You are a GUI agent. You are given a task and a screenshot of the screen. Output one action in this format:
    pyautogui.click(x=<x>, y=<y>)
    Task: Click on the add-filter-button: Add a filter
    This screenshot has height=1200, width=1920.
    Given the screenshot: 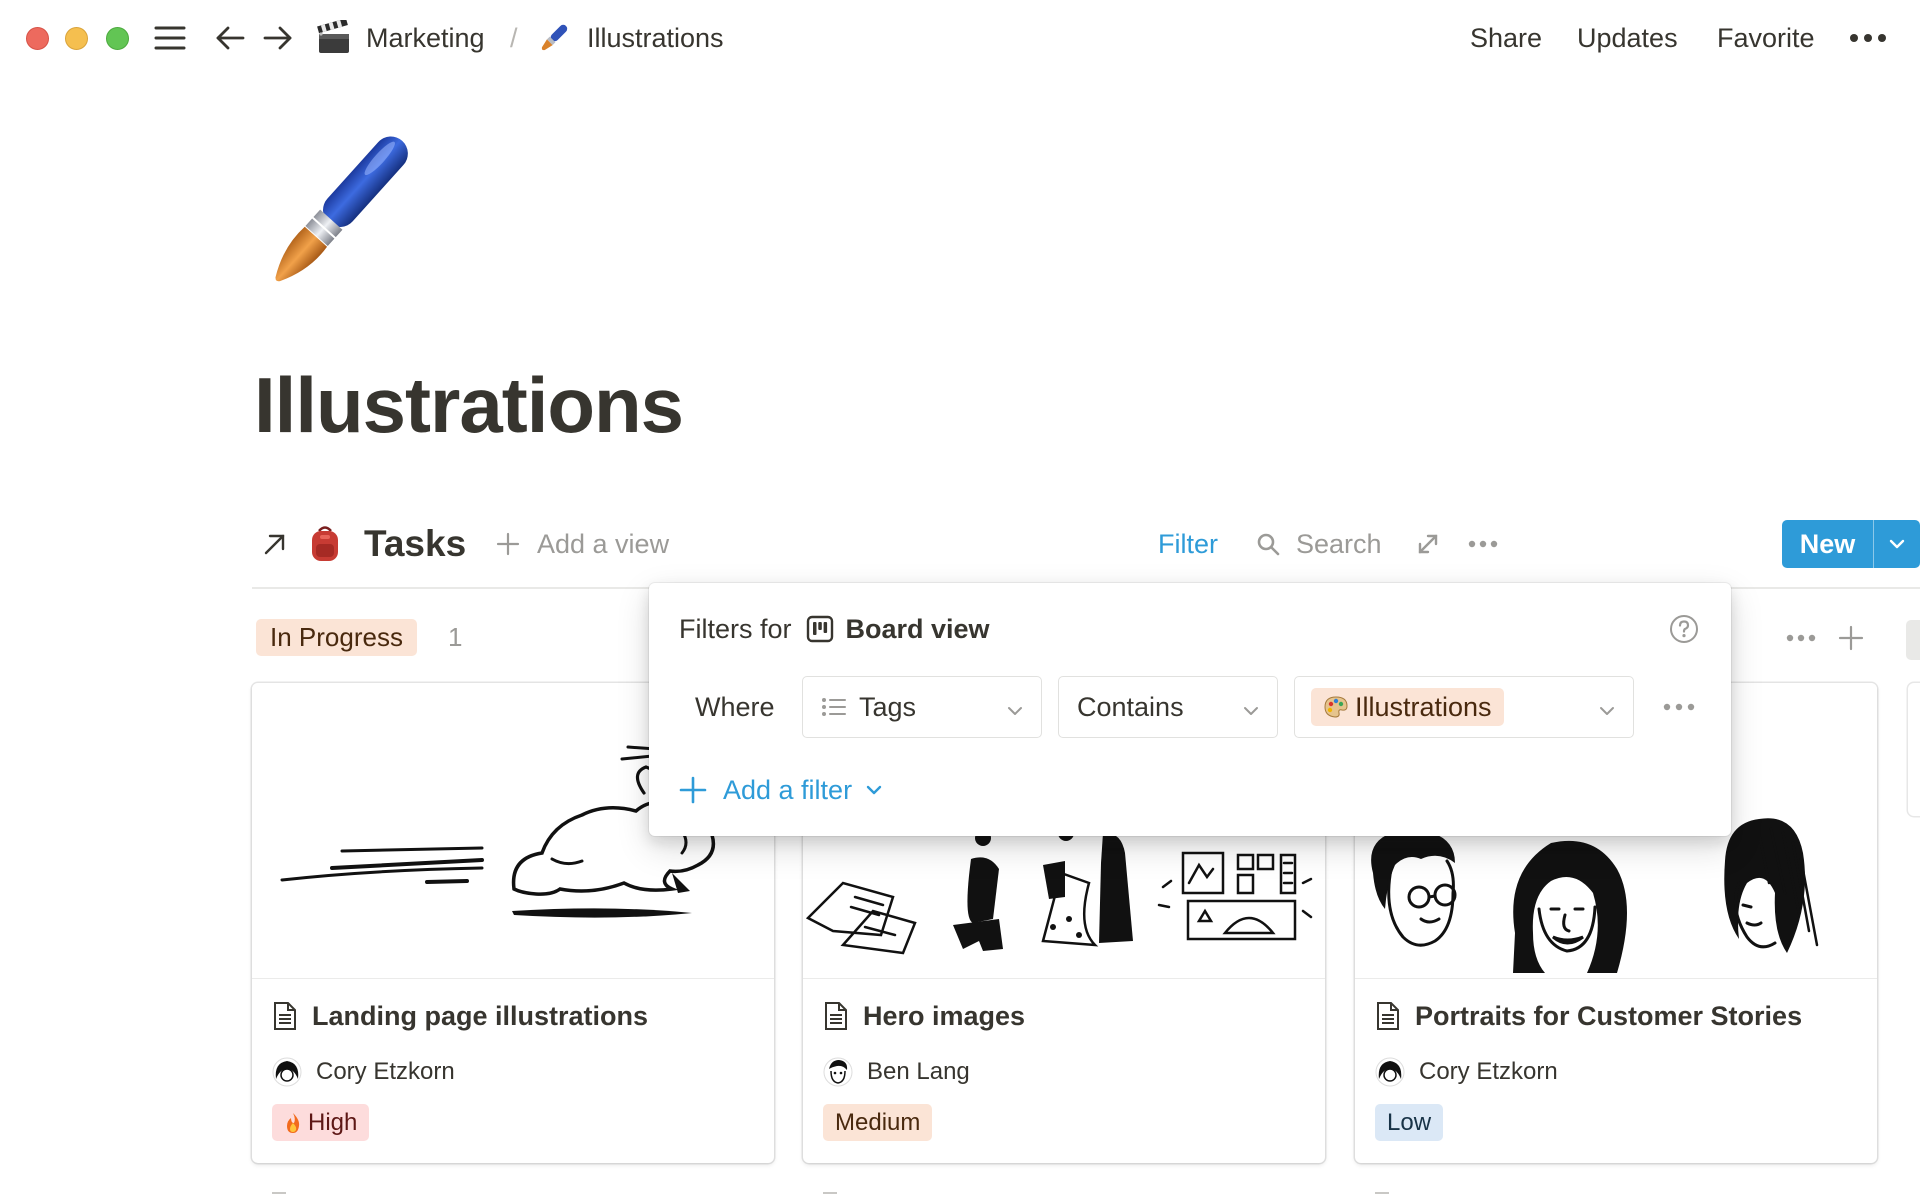 What is the action you would take?
    pyautogui.click(x=781, y=790)
    